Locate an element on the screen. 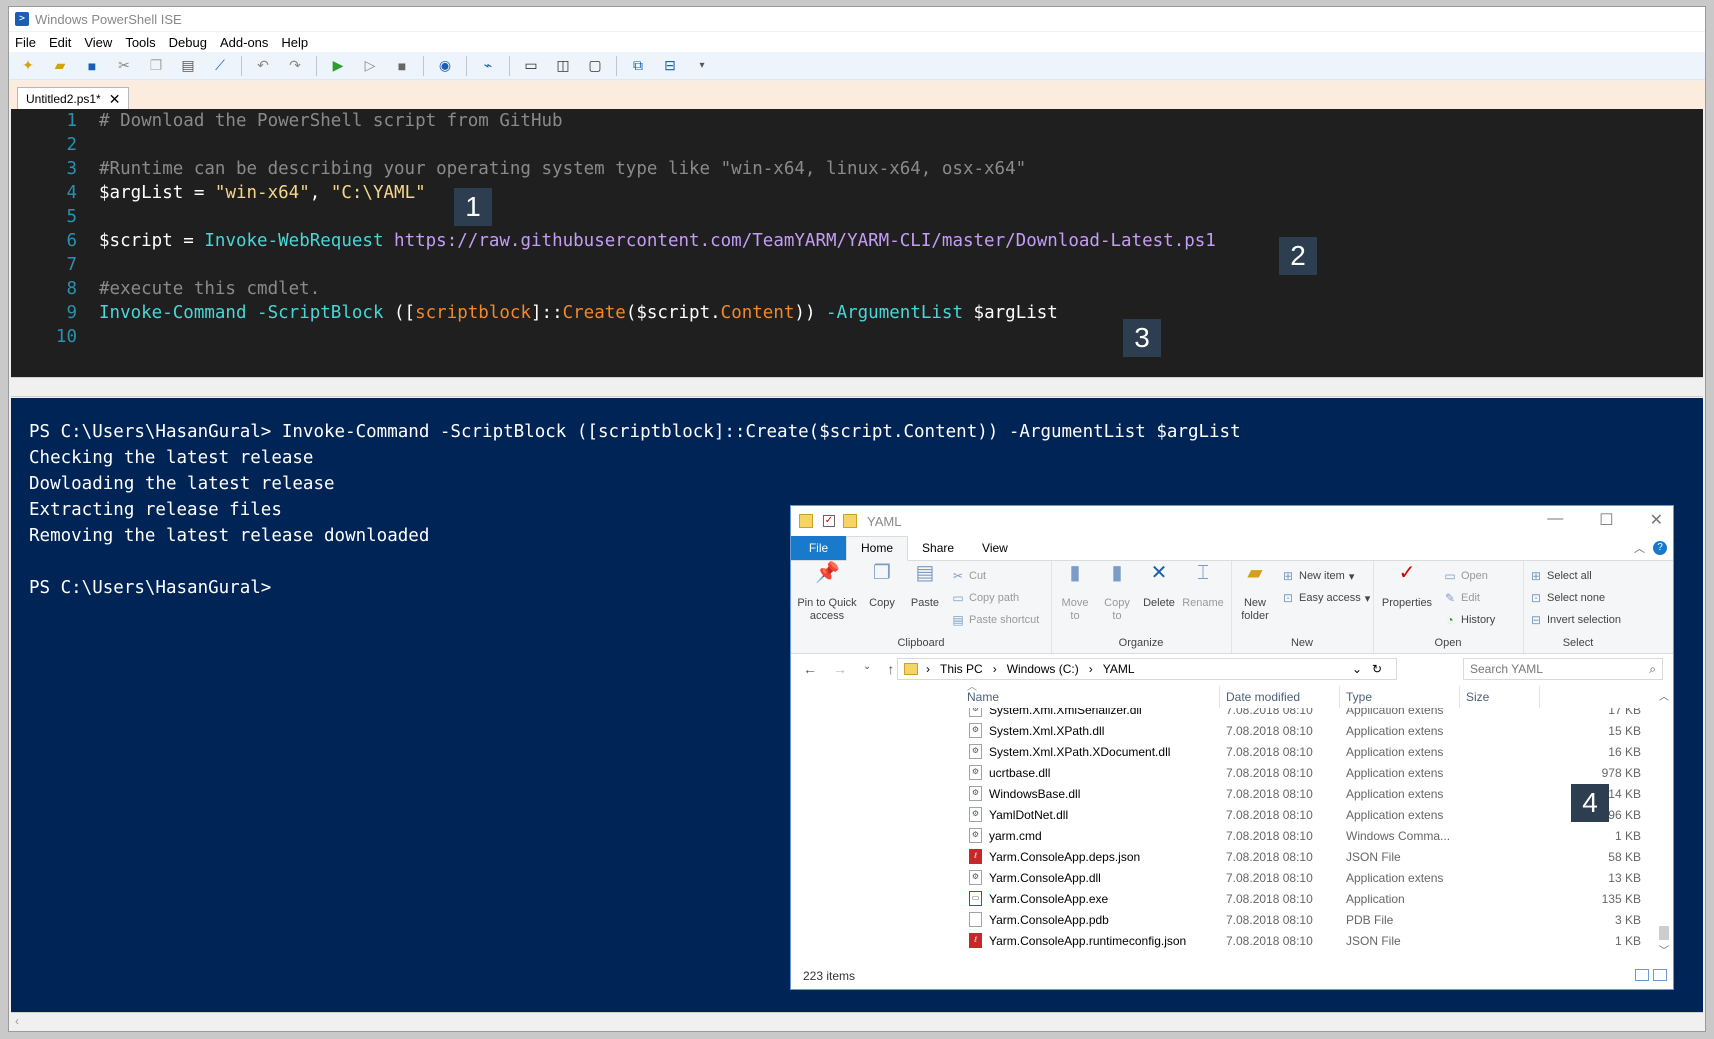  invert-selection-button: ⊟ Invert selection is located at coordinates (1575, 620).